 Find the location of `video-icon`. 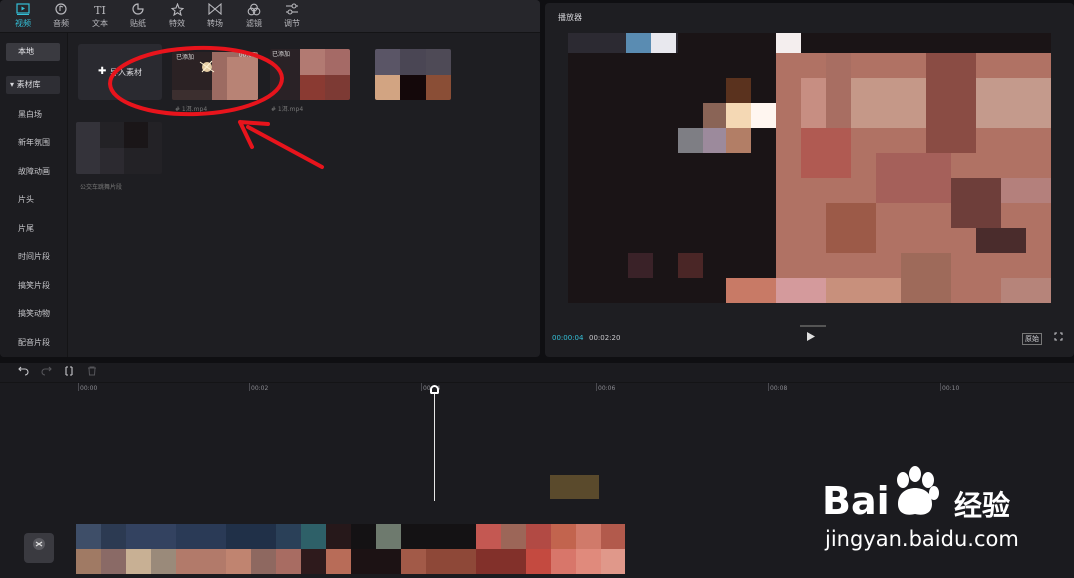

video-icon is located at coordinates (23, 10).